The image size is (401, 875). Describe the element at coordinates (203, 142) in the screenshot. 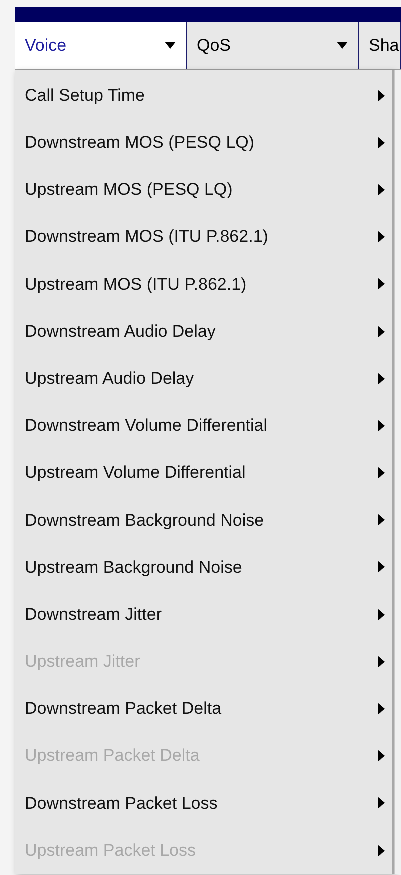

I see `menu-item: Downstream MOS (PESQ LQ)` at that location.